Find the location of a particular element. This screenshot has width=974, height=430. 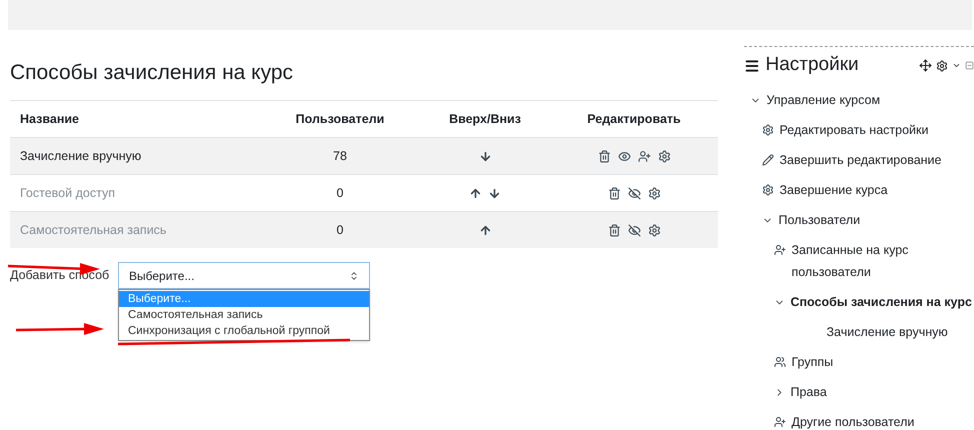

users-count: 78 is located at coordinates (340, 155).